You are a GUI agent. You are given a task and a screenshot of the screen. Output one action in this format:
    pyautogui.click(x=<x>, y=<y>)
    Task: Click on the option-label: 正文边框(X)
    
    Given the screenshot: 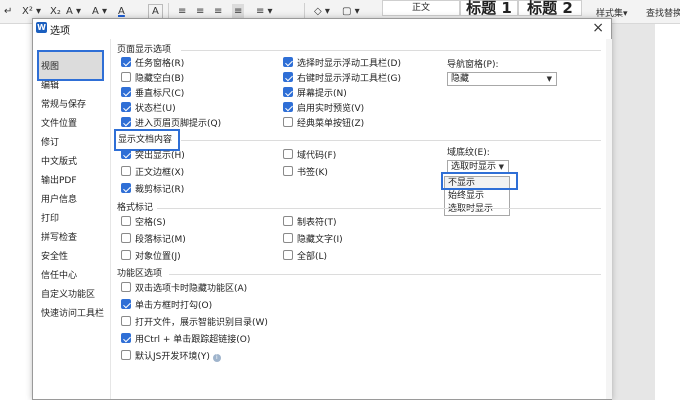 What is the action you would take?
    pyautogui.click(x=160, y=173)
    